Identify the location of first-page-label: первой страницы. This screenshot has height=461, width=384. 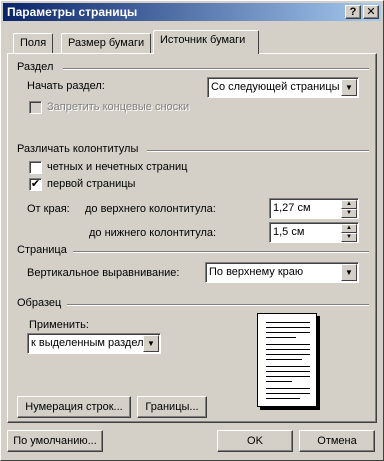
(91, 184).